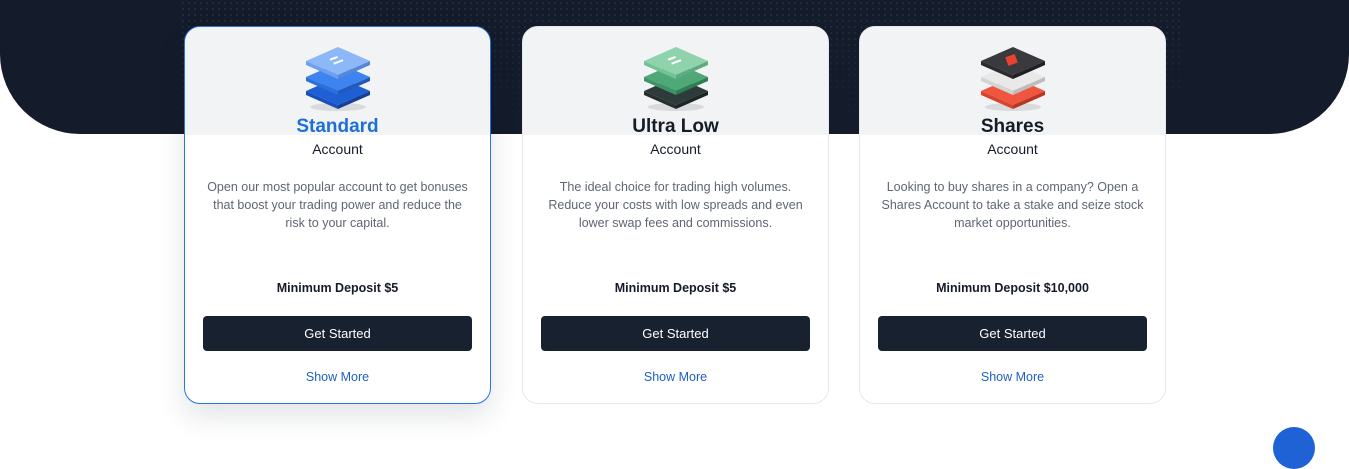 The image size is (1349, 469). Describe the element at coordinates (1012, 79) in the screenshot. I see `stacked-layers-red-icon` at that location.